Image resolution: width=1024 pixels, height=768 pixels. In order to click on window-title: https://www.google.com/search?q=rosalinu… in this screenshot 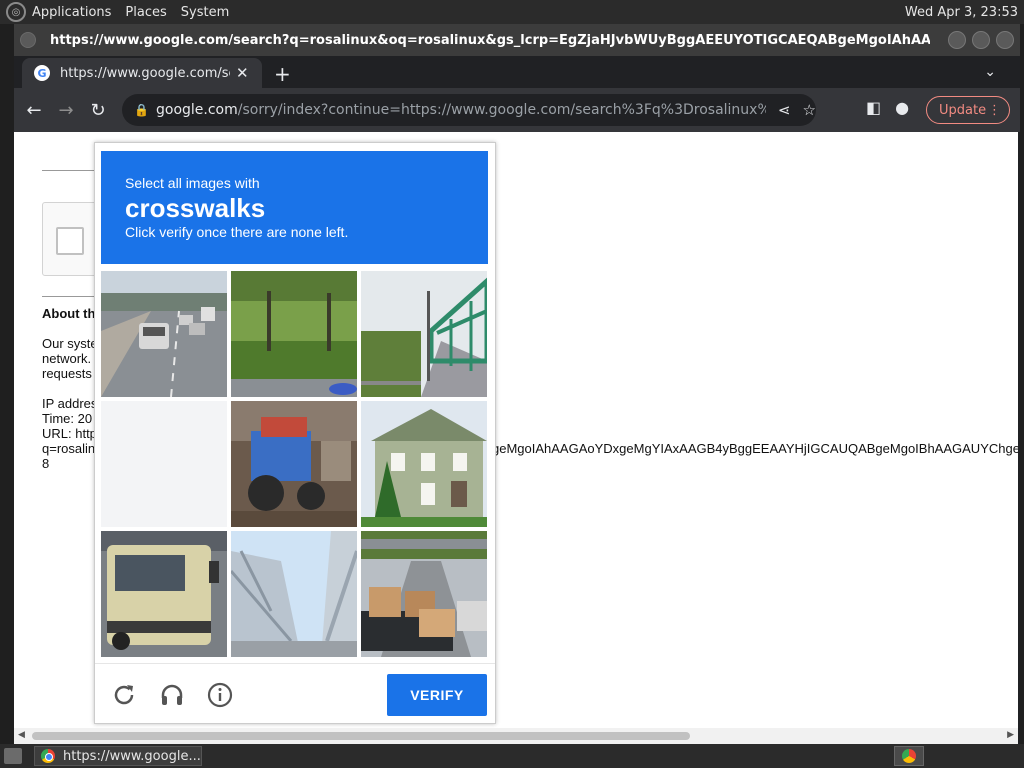, I will do `click(490, 40)`.